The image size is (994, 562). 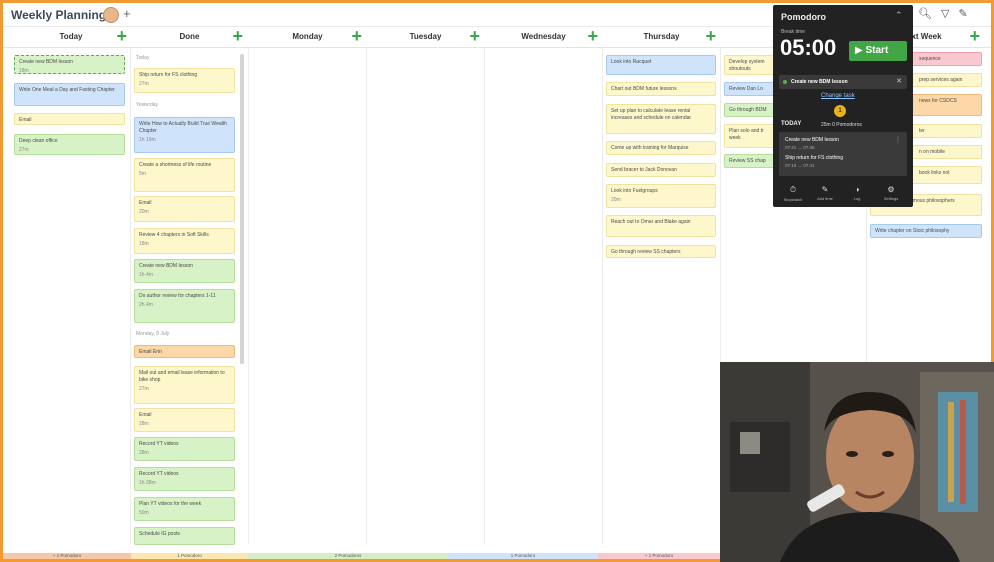 I want to click on task-card: Chart out BDM future lessons, so click(x=661, y=89).